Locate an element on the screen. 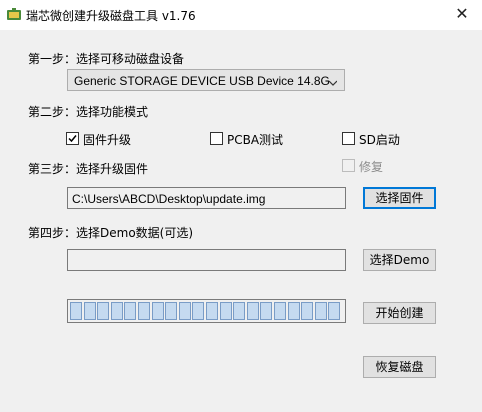 This screenshot has height=412, width=482. start-create-button: 开始创建 is located at coordinates (399, 313).